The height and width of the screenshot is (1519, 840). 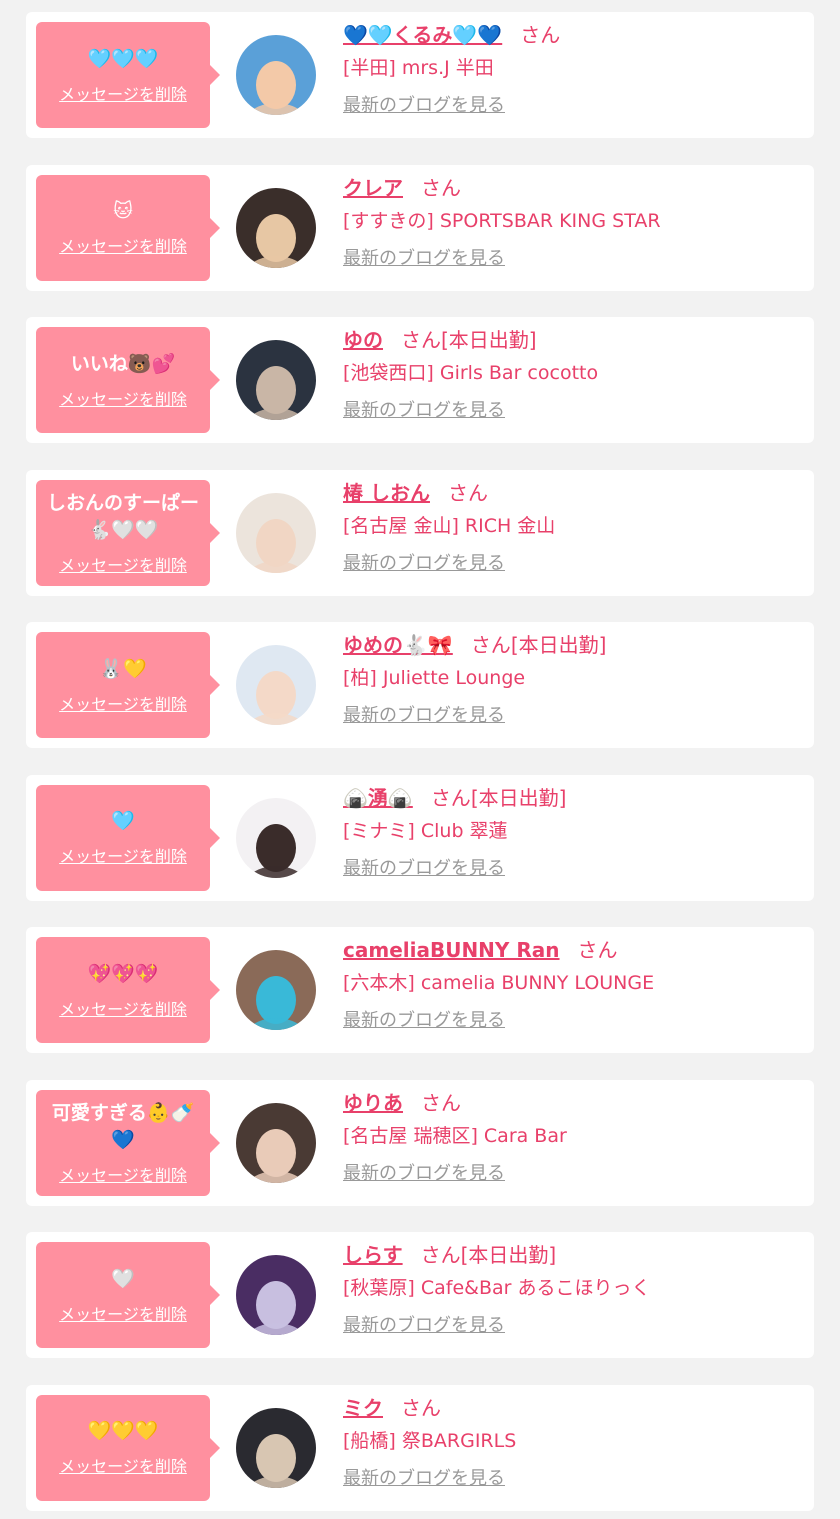 What do you see at coordinates (573, 69) in the screenshot?
I see `entry-info: 💙🩵くるみ🩵💙 さん [半田] mrs.J 半田 最新のブログを見る` at bounding box center [573, 69].